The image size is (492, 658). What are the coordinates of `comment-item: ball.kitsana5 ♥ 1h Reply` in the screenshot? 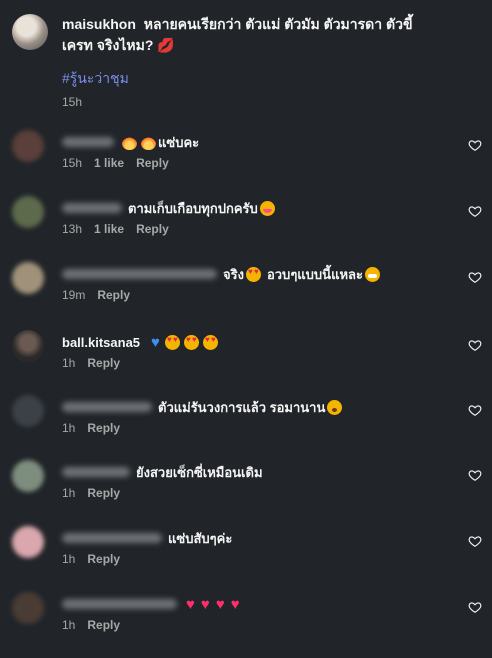 It's located at (247, 363).